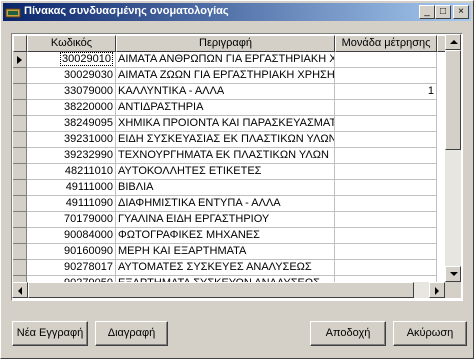 This screenshot has width=474, height=359. Describe the element at coordinates (13, 13) in the screenshot. I see `app-icon` at that location.